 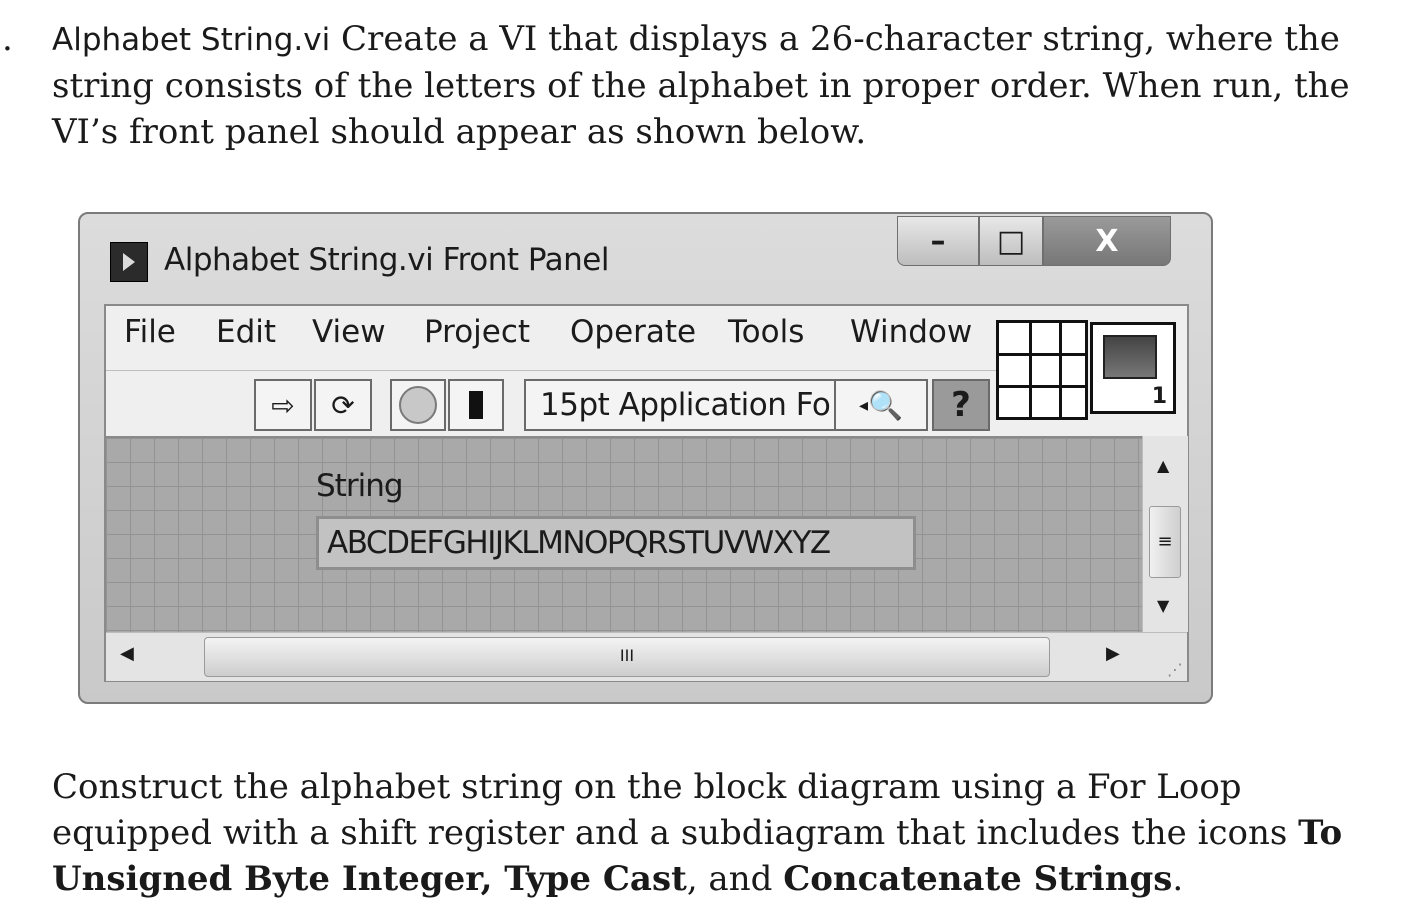 What do you see at coordinates (1163, 605) in the screenshot?
I see `scroll-down-icon: ▼` at bounding box center [1163, 605].